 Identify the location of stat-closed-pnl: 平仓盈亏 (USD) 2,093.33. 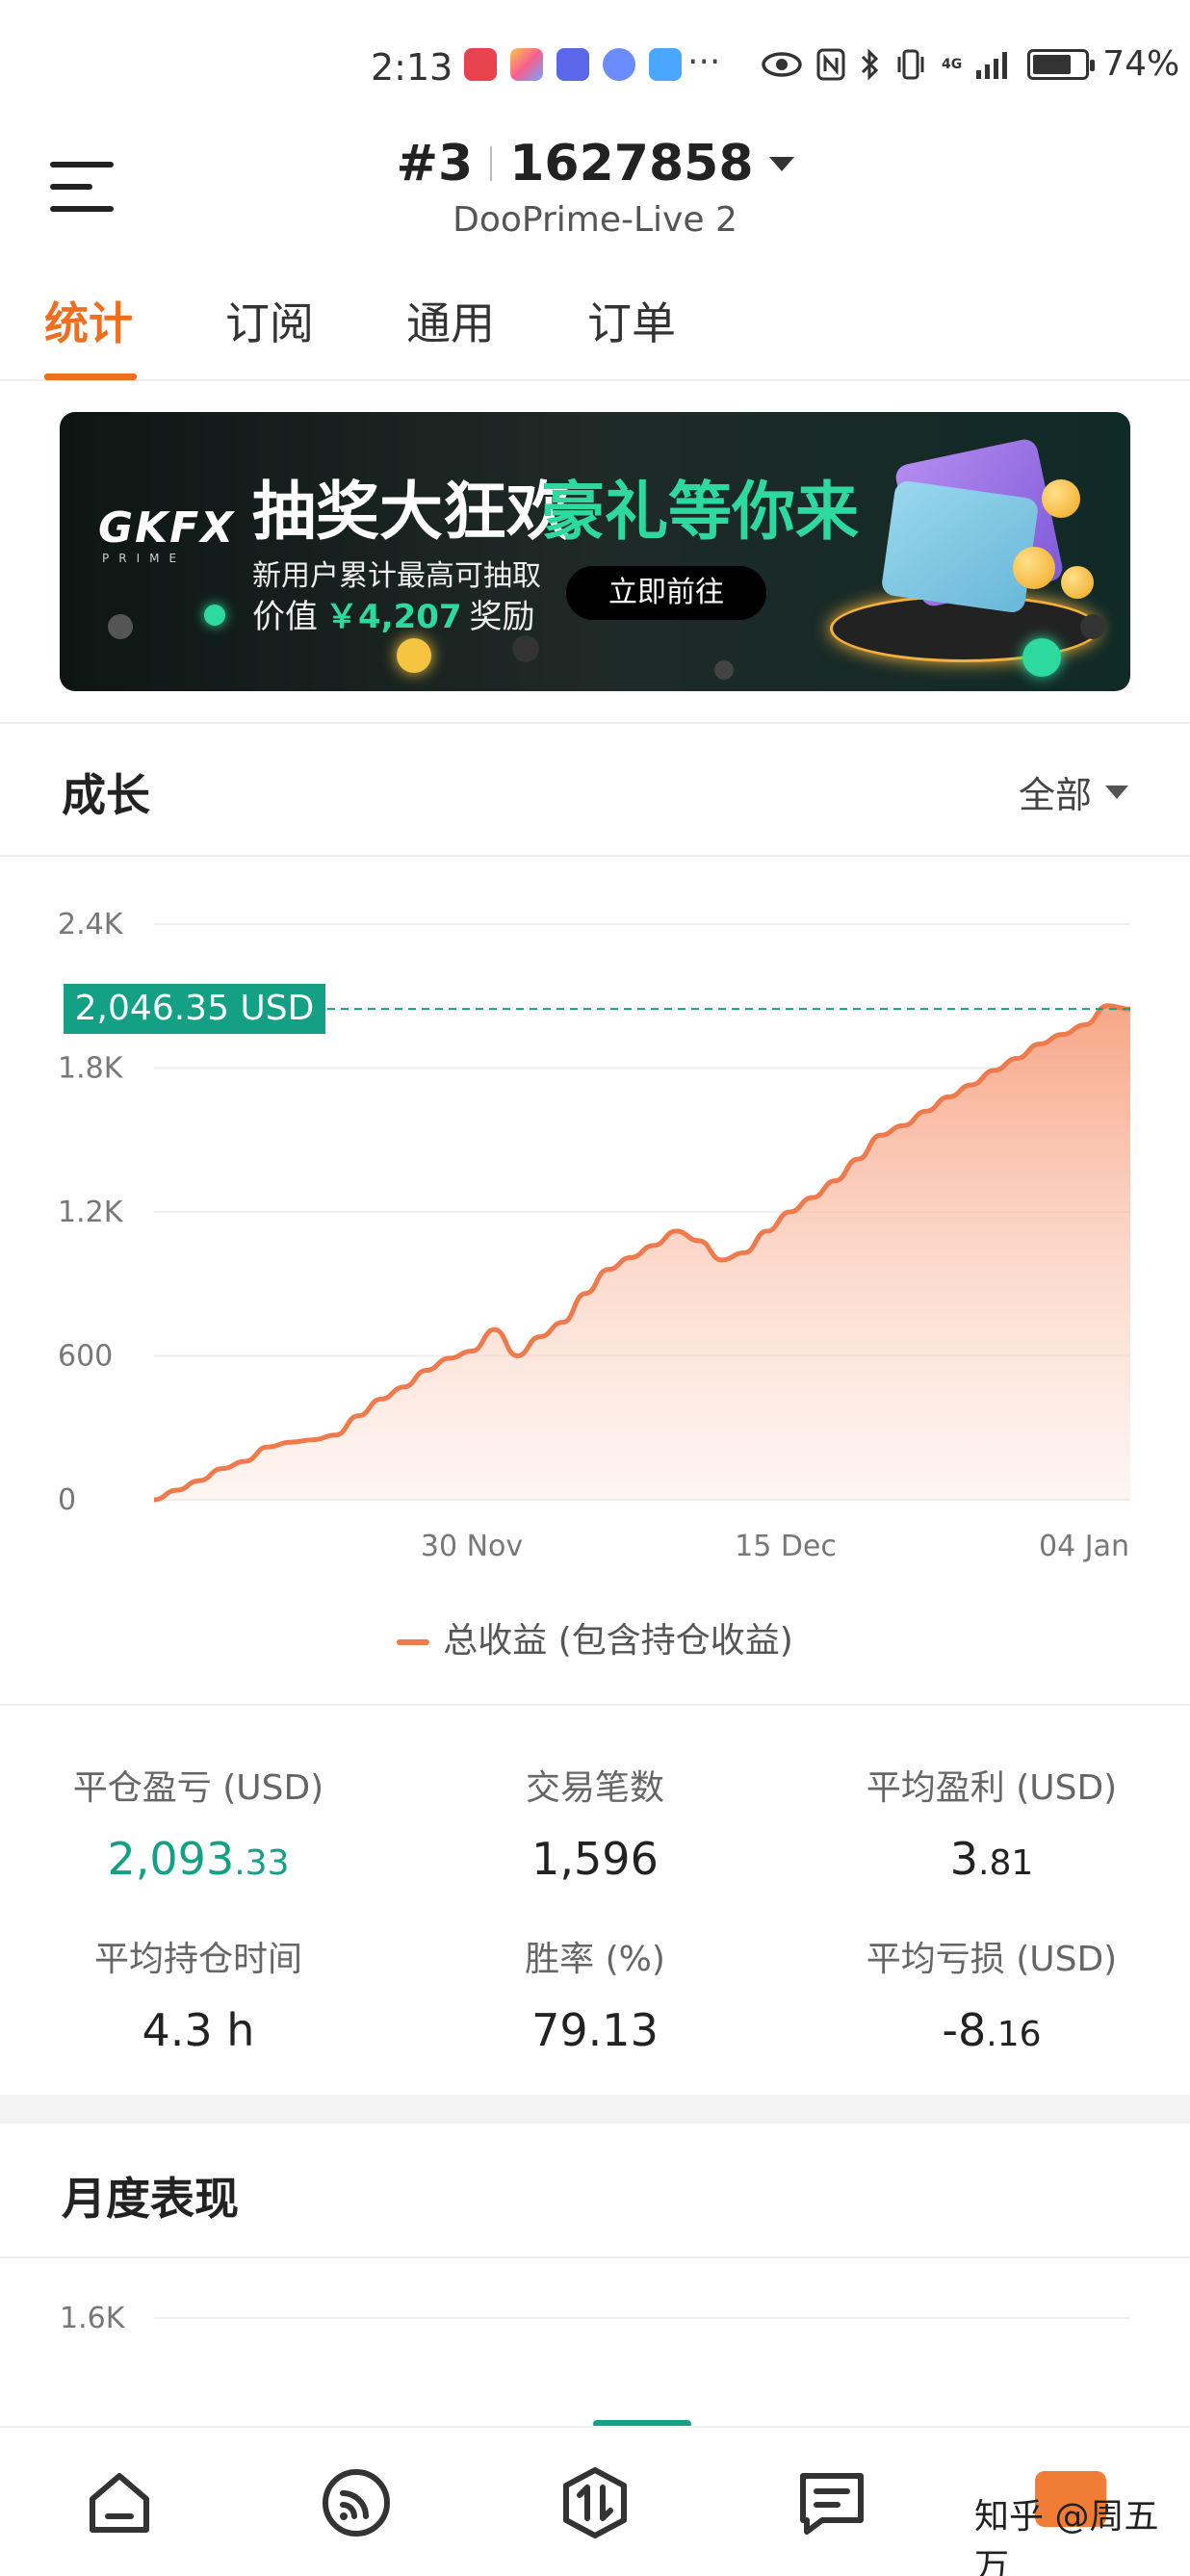
(199, 1823).